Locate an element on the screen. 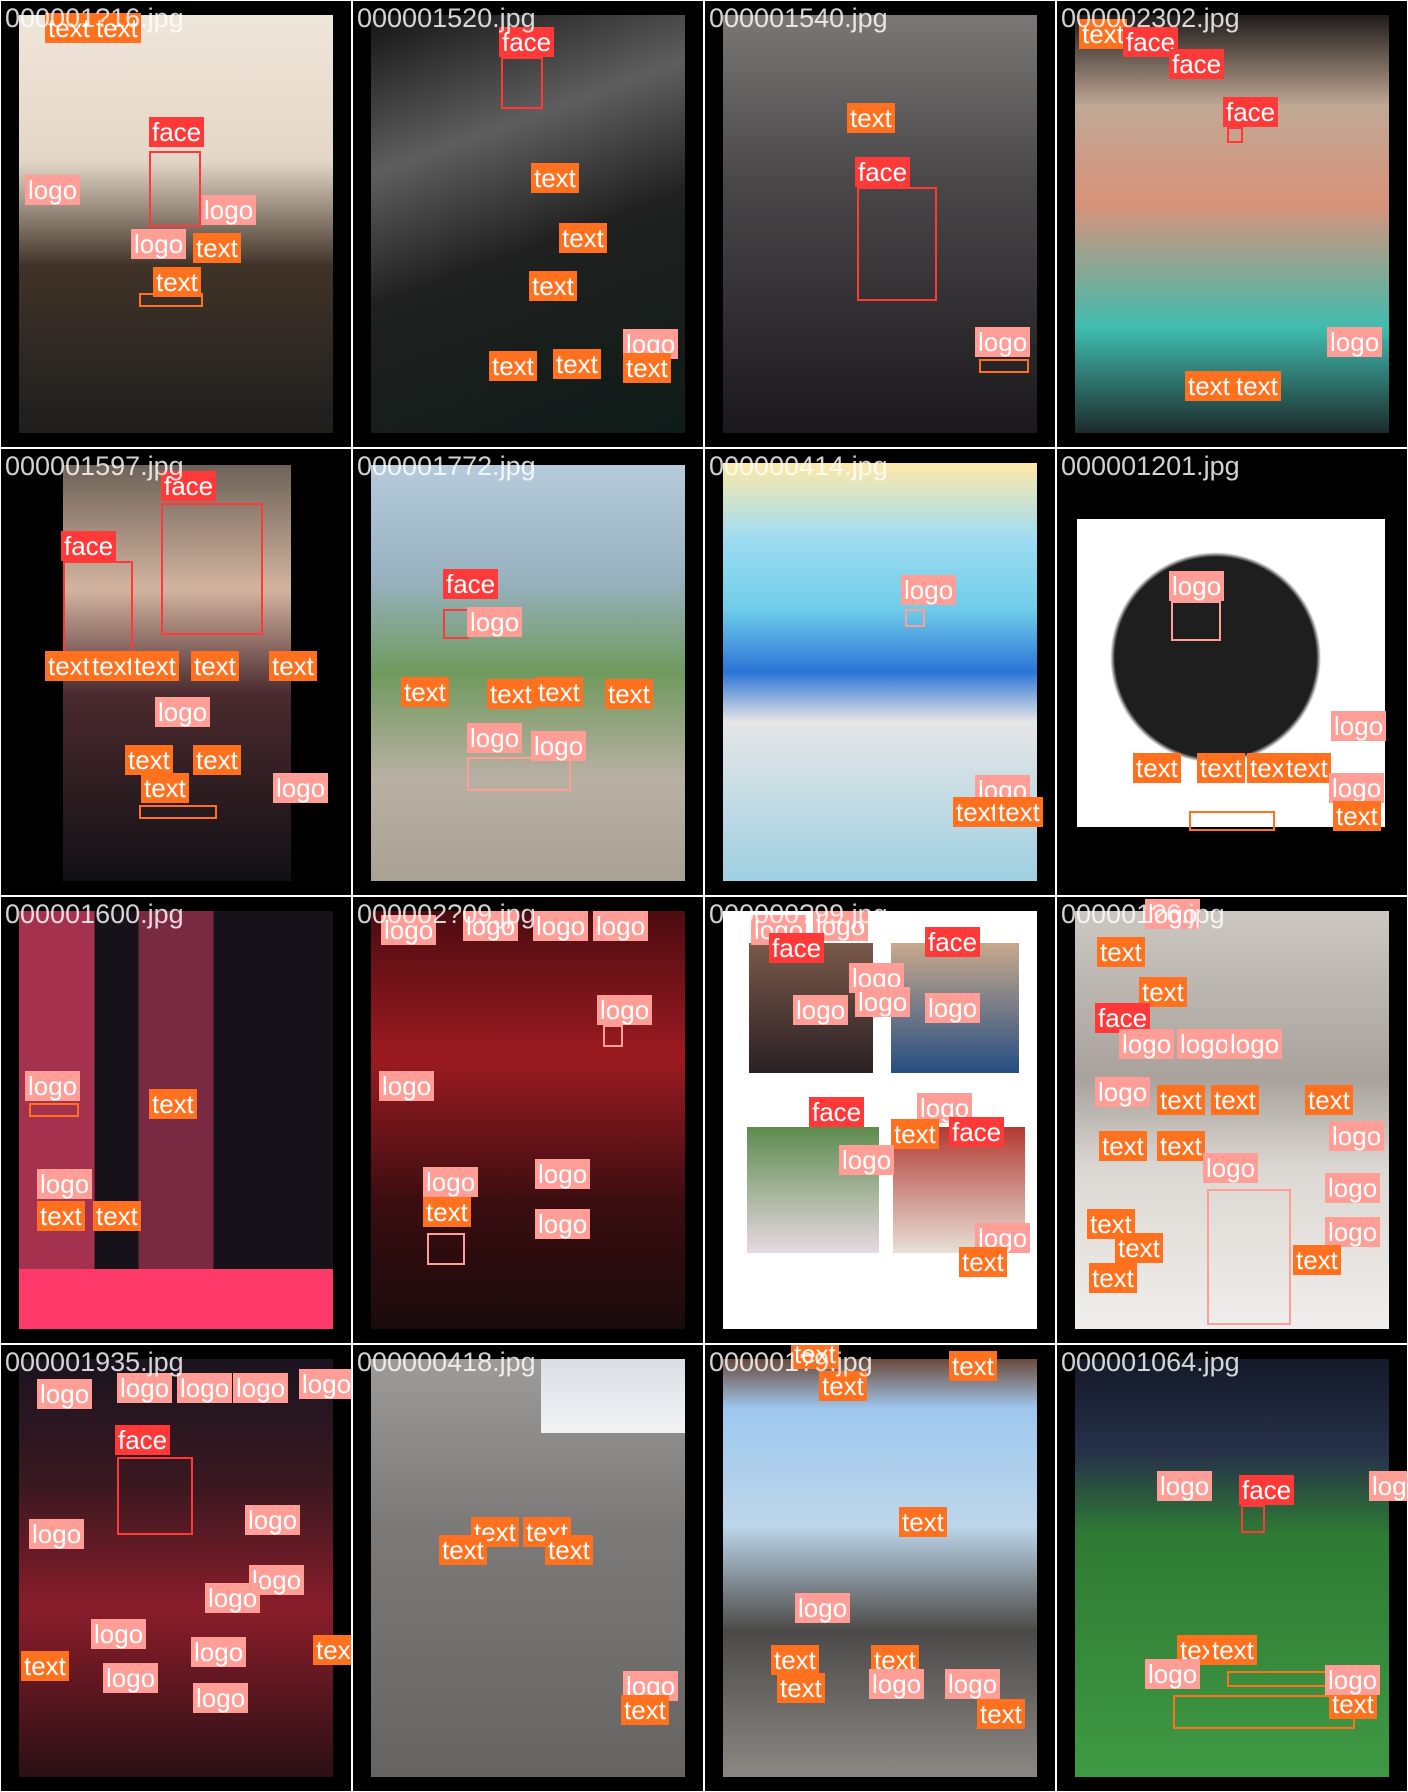 The width and height of the screenshot is (1408, 1792). file-name: 000001520.jpg is located at coordinates (446, 18).